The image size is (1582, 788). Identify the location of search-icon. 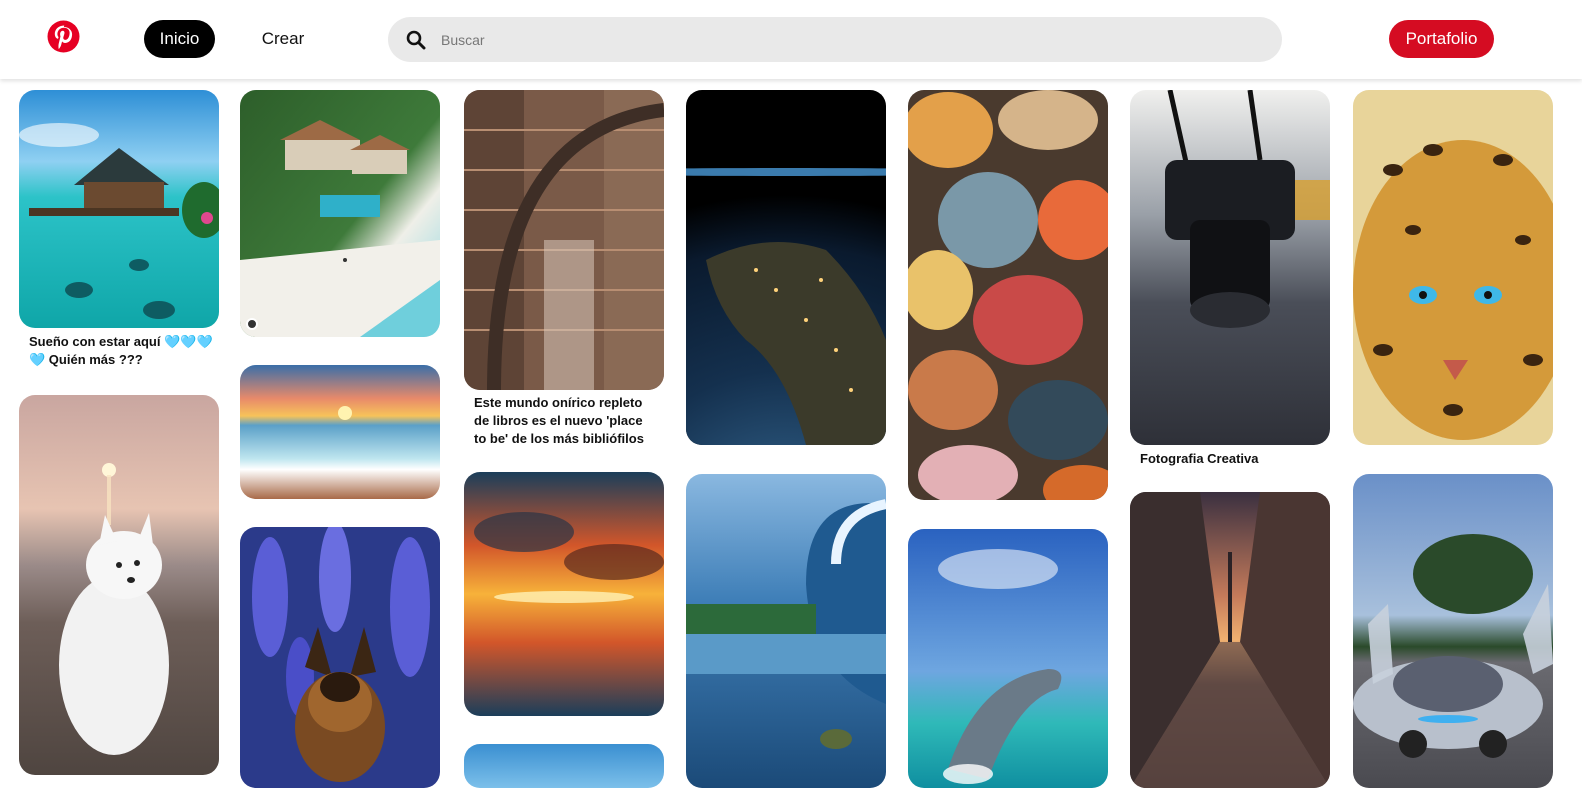
(416, 40).